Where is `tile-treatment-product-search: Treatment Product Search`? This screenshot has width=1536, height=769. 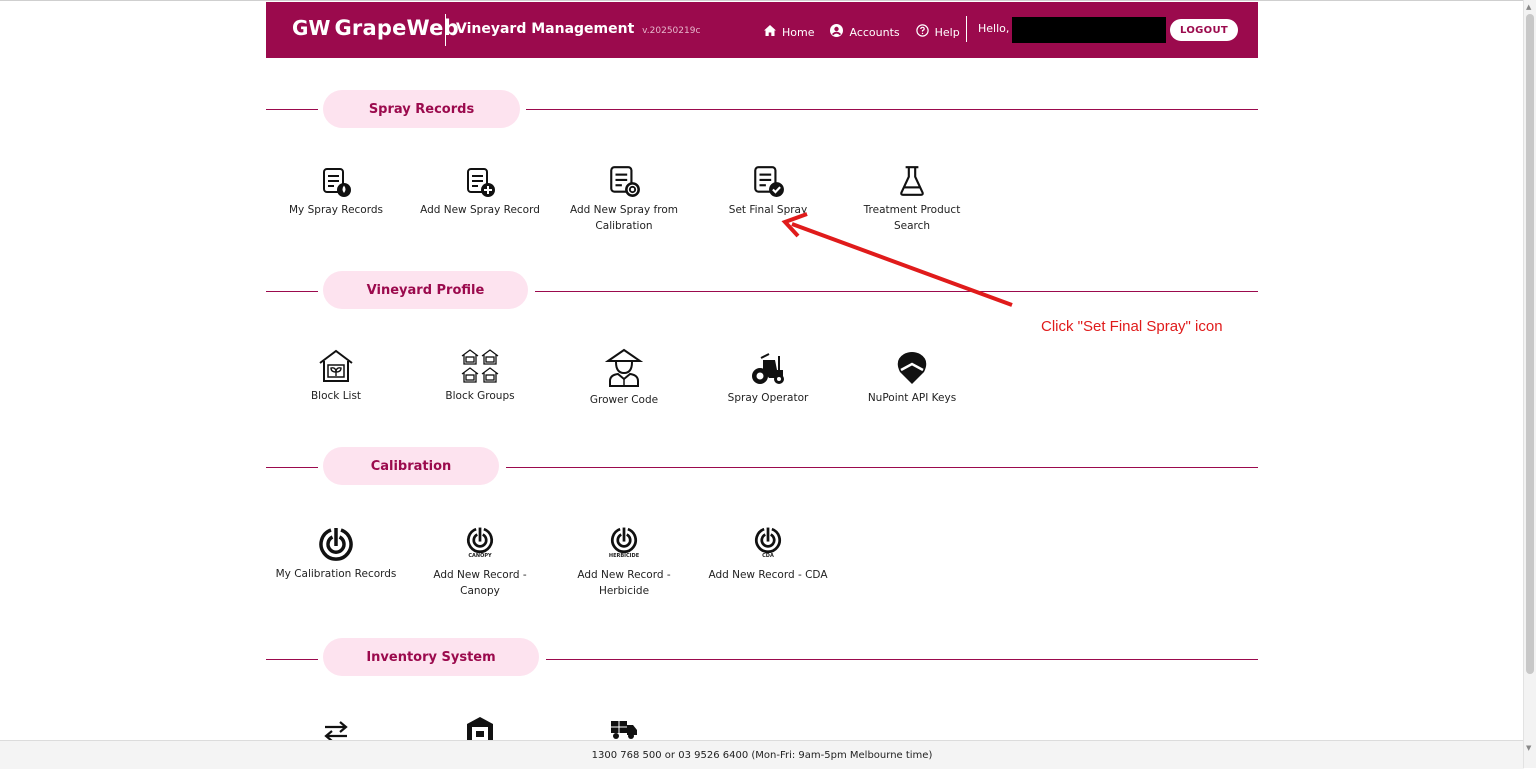
tile-treatment-product-search: Treatment Product Search is located at coordinates (912, 199).